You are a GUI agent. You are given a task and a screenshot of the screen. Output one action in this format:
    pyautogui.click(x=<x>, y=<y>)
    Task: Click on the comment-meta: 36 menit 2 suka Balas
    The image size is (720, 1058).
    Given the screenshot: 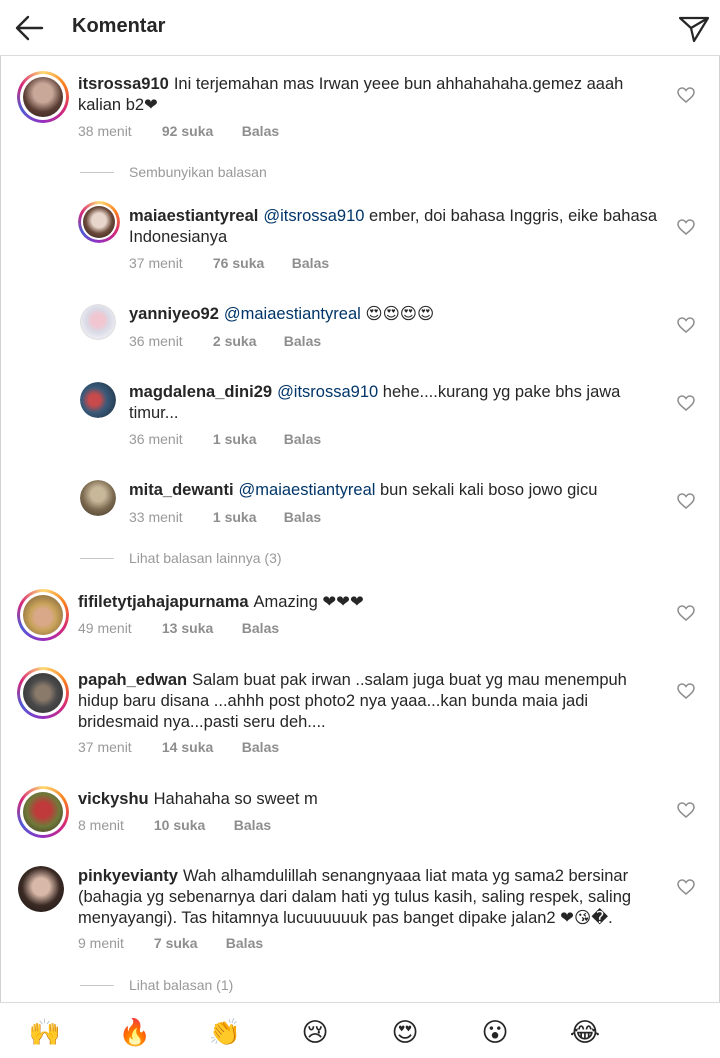 What is the action you would take?
    pyautogui.click(x=225, y=341)
    